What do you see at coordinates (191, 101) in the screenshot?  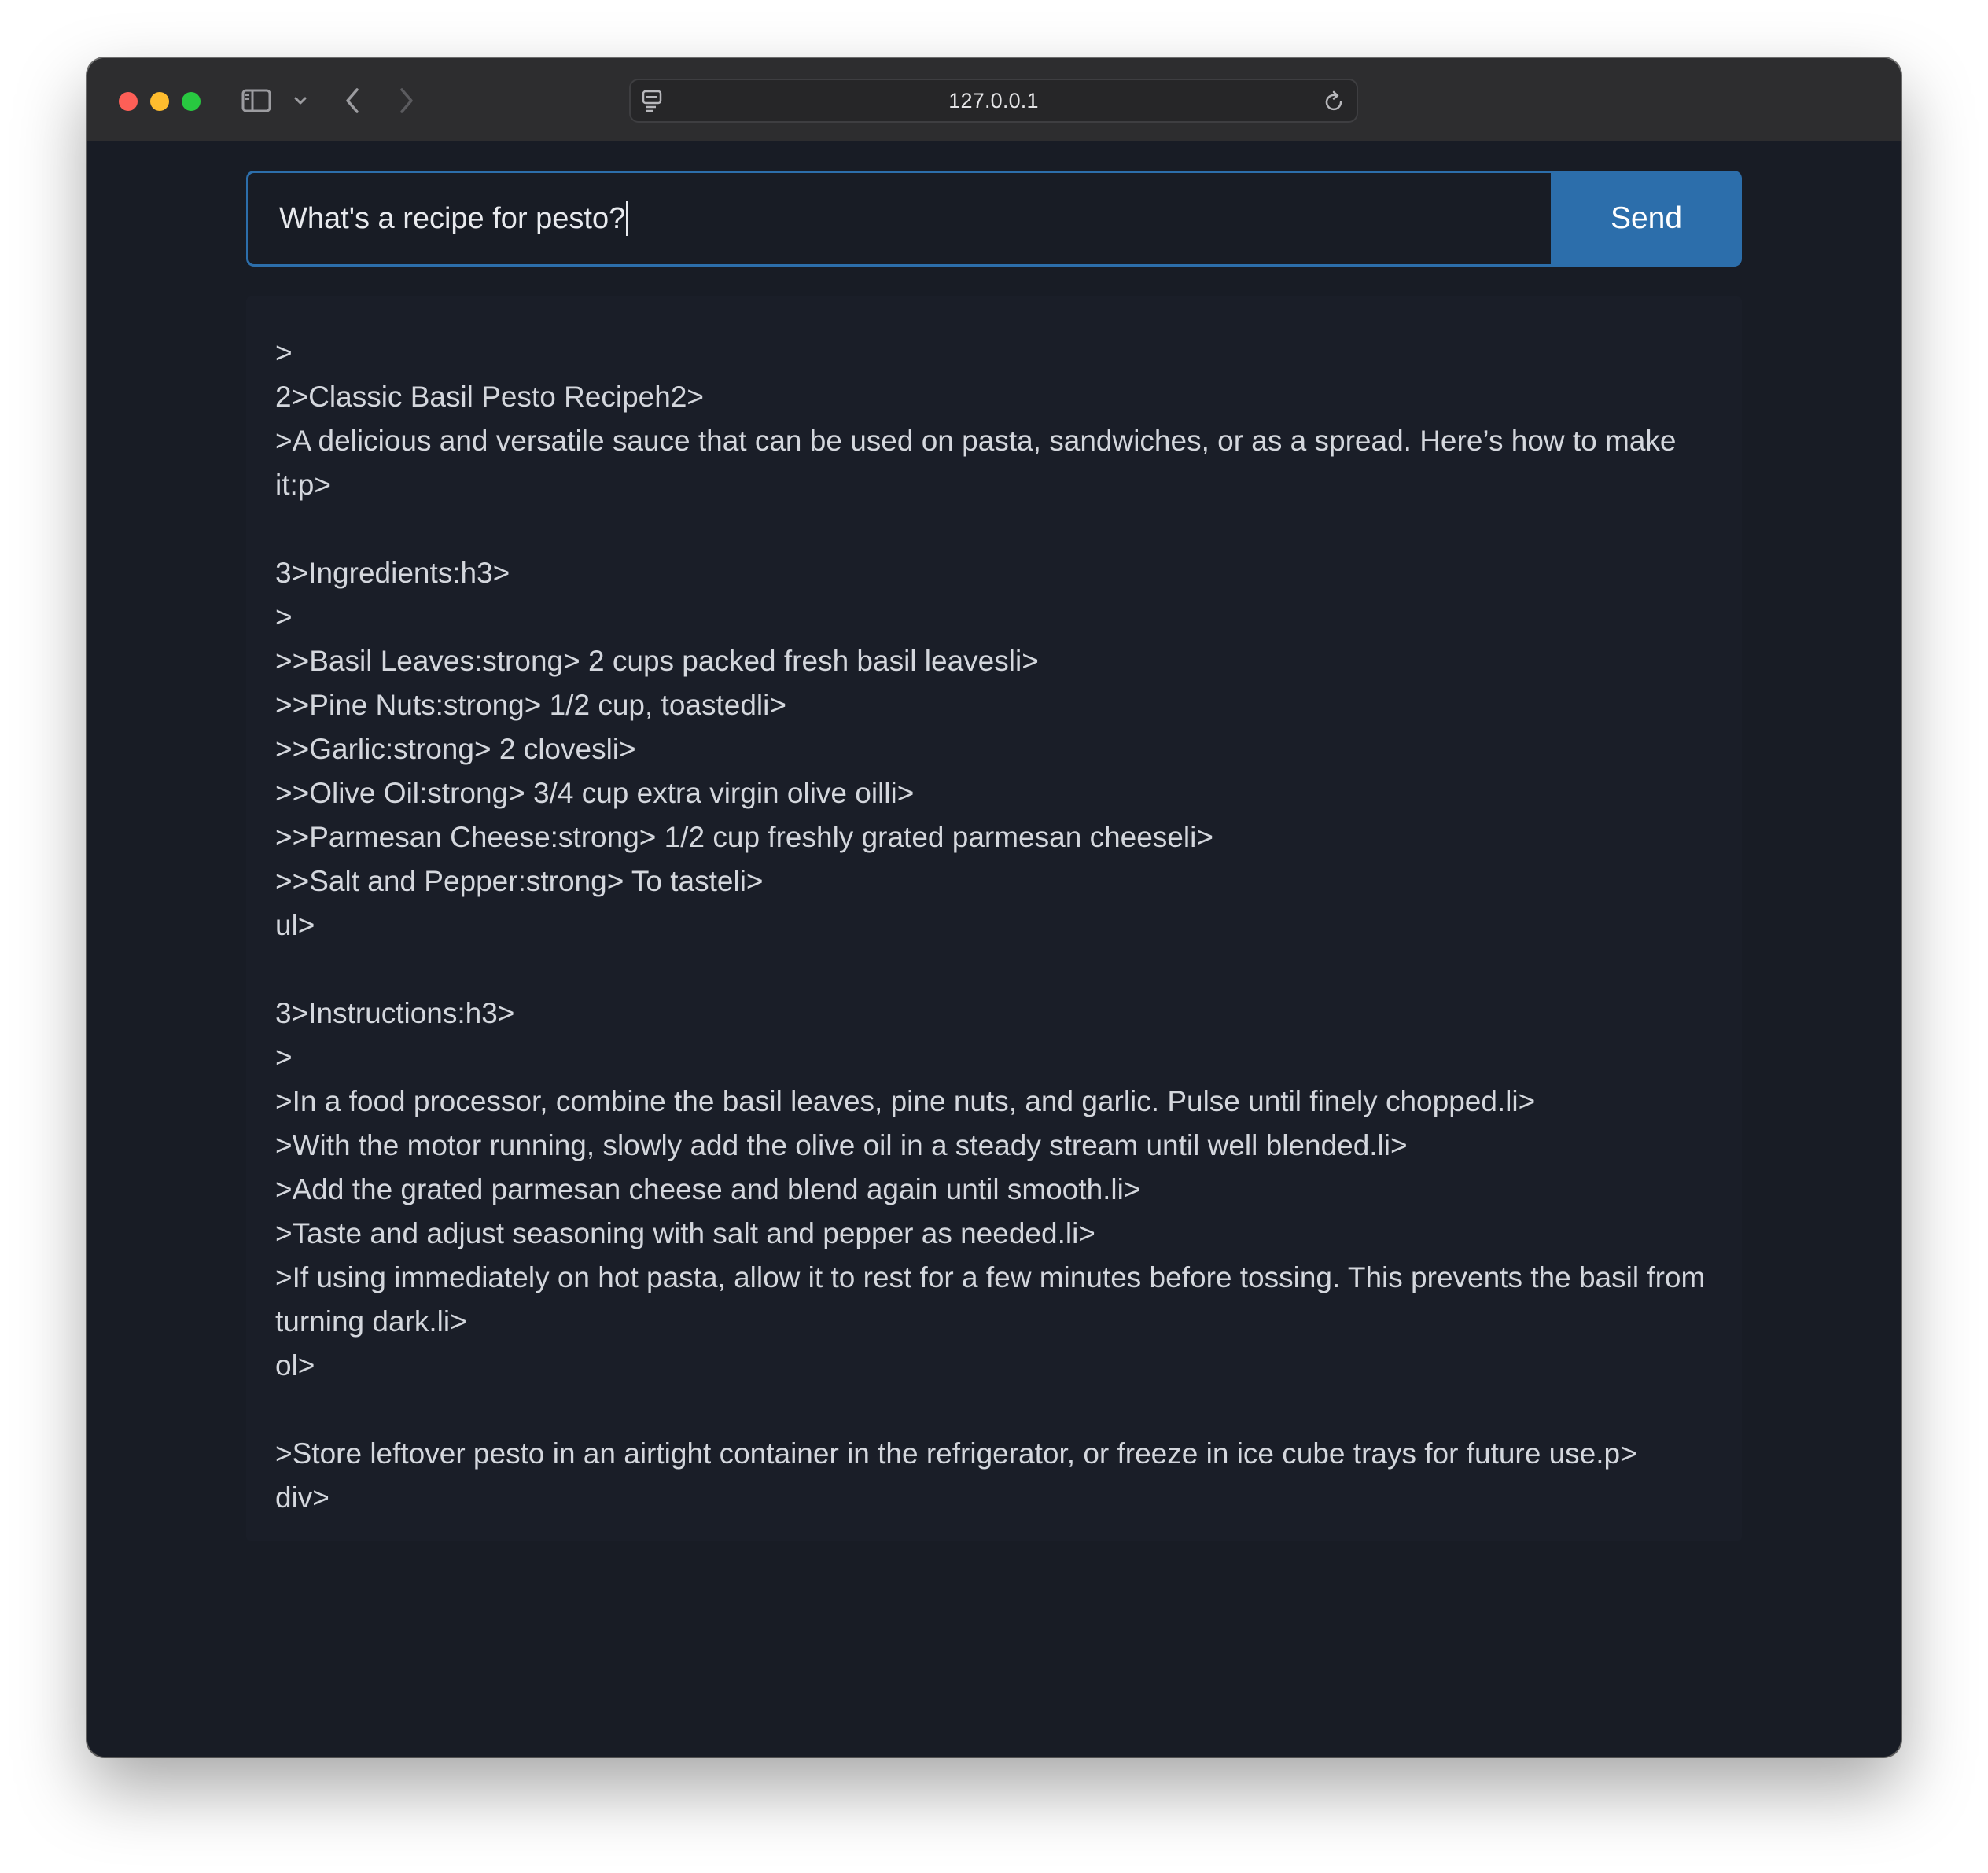 I see `zoom-window-button` at bounding box center [191, 101].